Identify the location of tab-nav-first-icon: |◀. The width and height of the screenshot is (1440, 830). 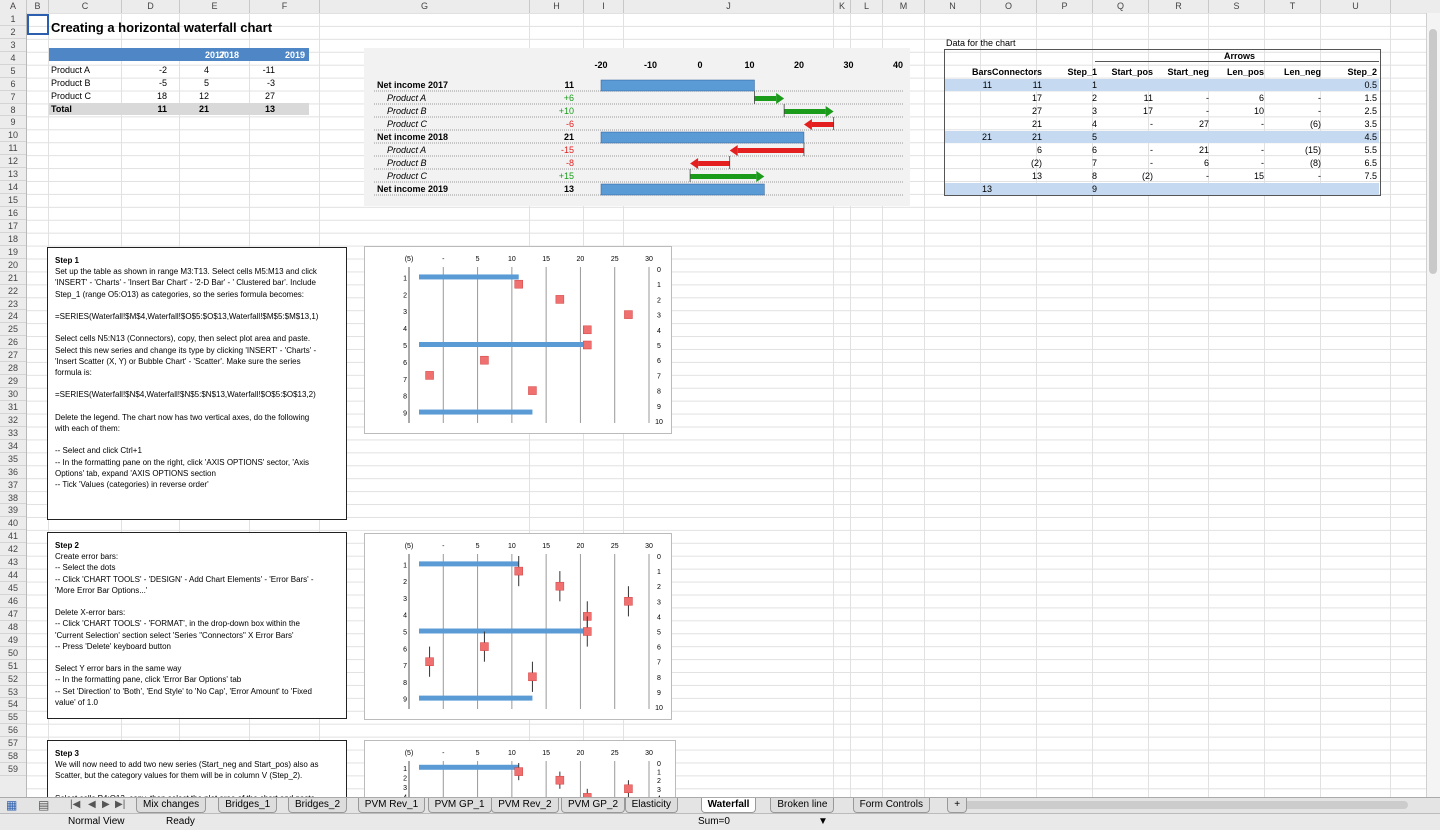
(75, 805).